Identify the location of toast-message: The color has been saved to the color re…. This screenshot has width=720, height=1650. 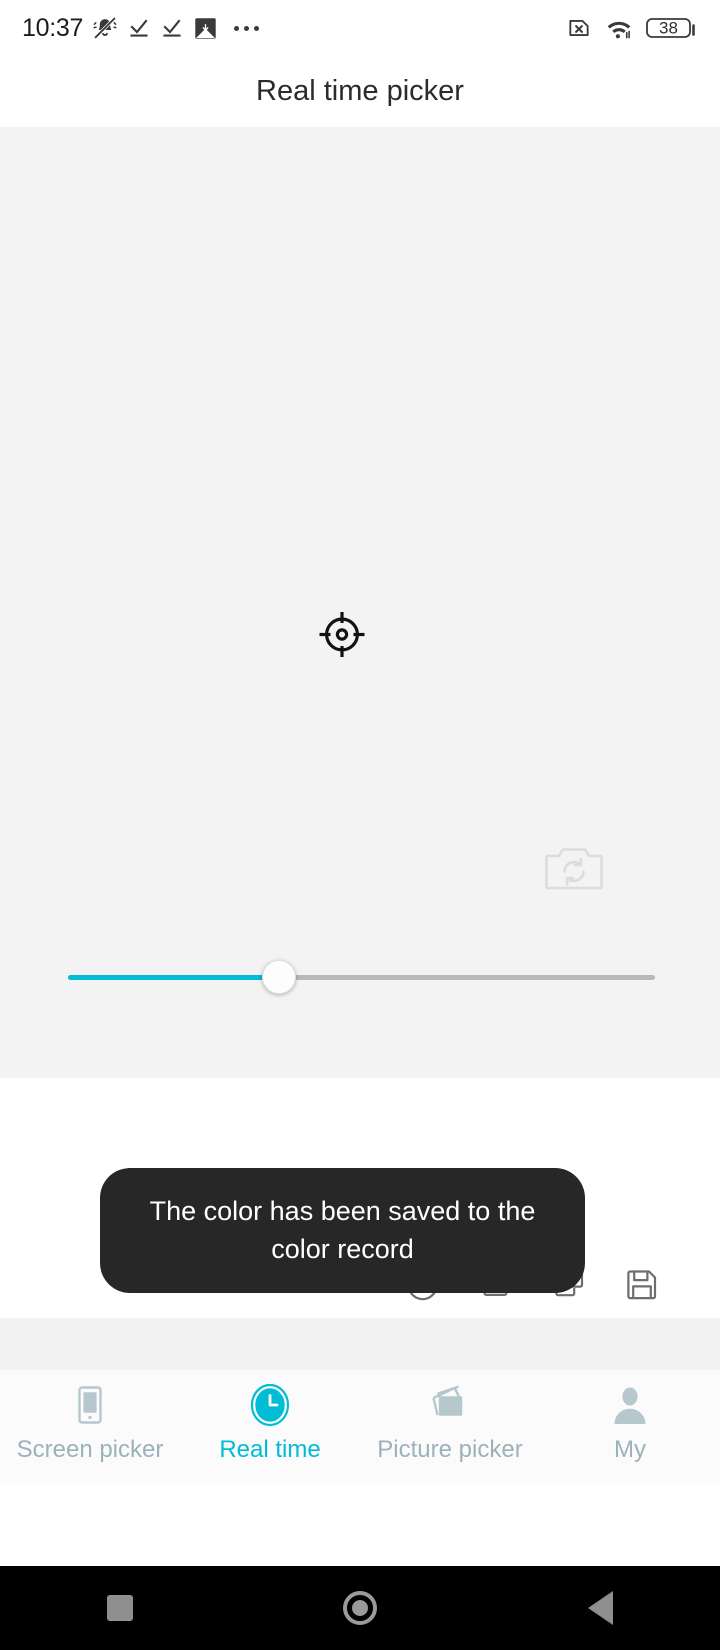
(342, 1230).